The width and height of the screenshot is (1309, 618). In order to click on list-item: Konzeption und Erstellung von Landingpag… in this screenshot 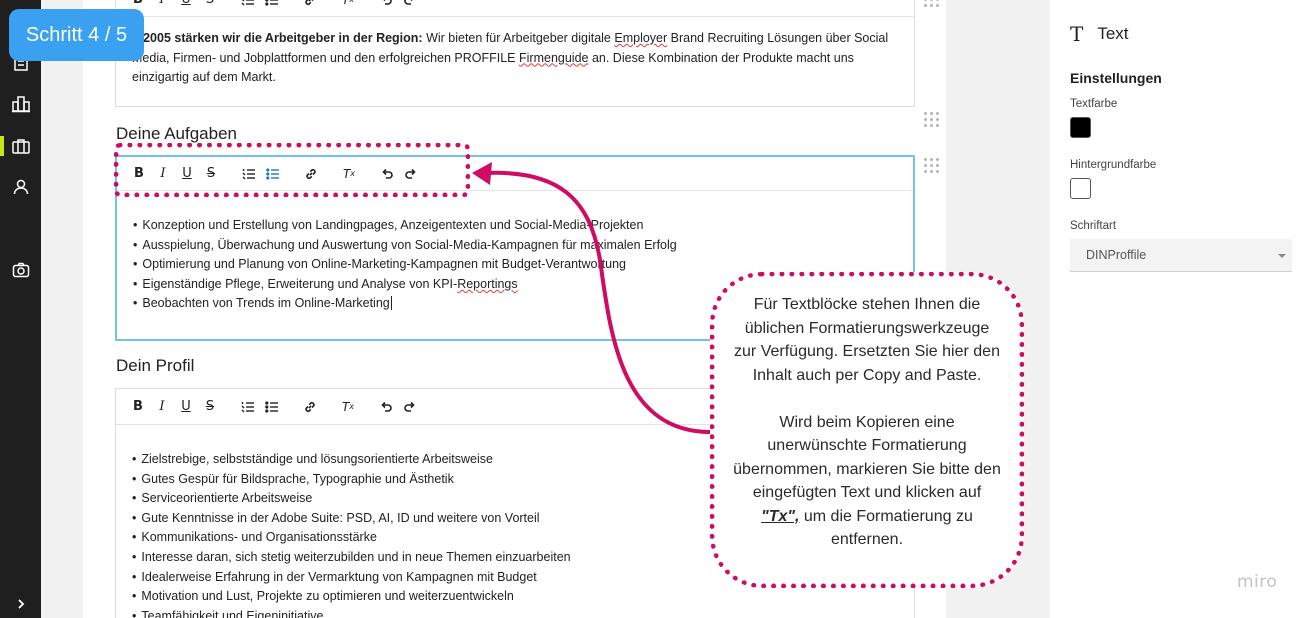, I will do `click(515, 226)`.